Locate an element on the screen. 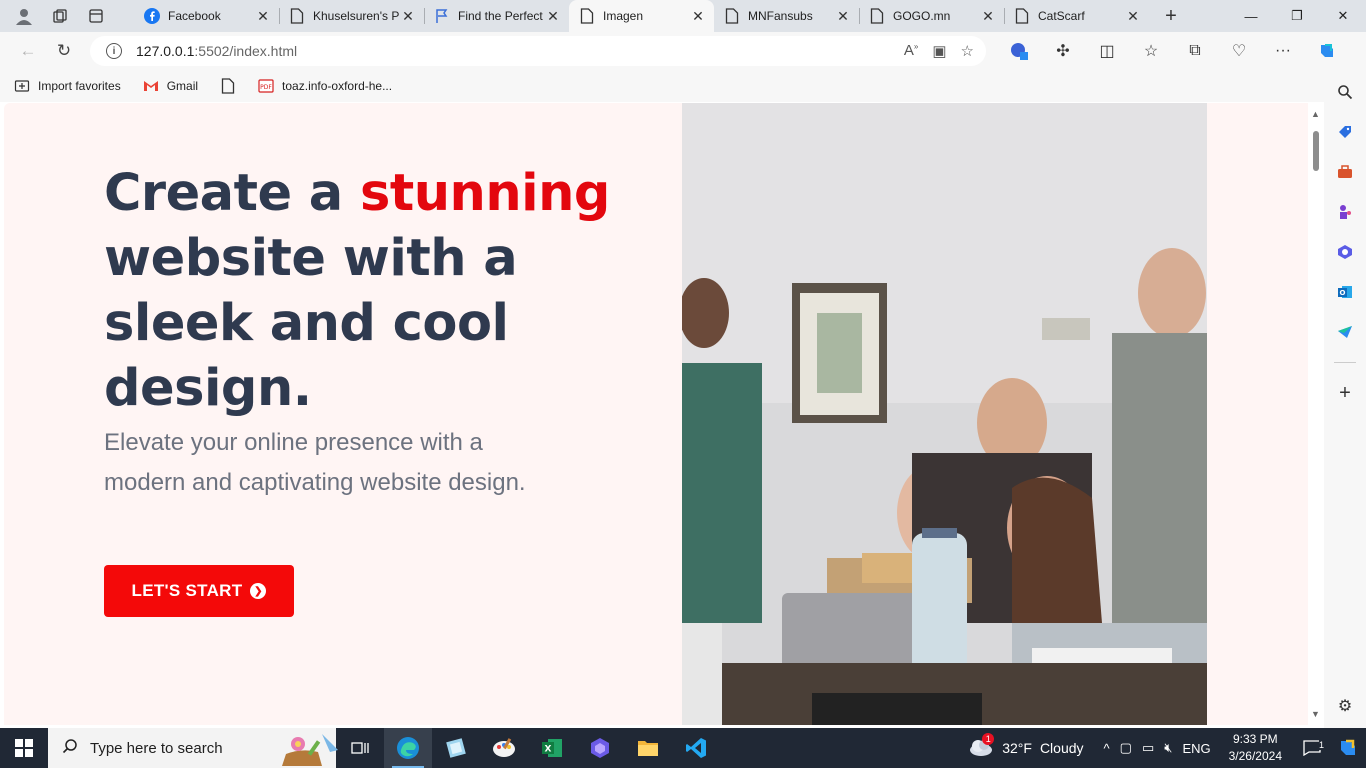  weather-widget: 1 32°F Cloudy is located at coordinates (1026, 746).